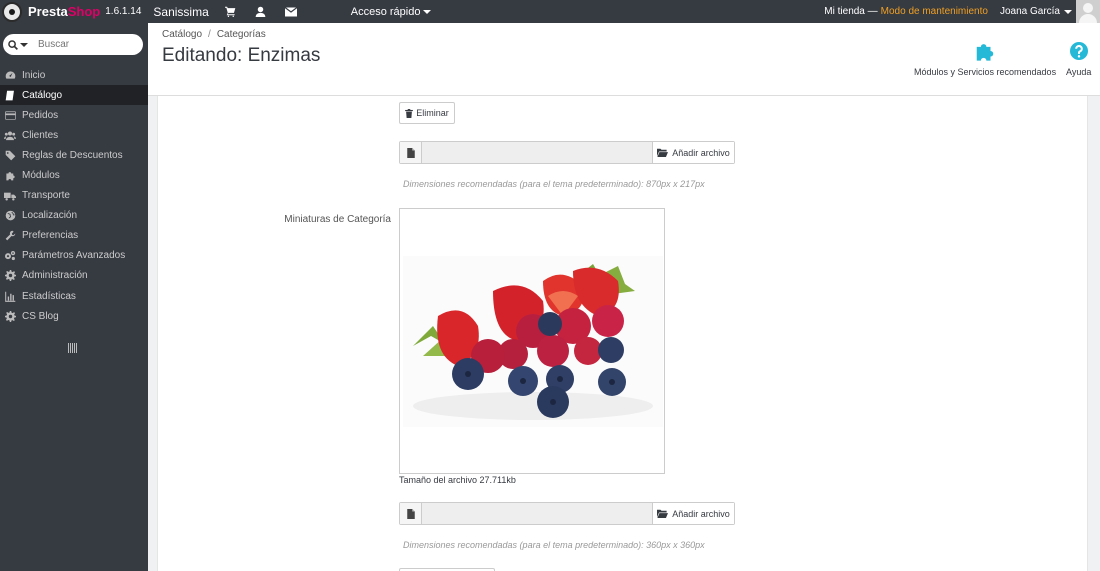 The height and width of the screenshot is (571, 1100). I want to click on sidebar-item-cs-blog: CS Blog, so click(74, 316).